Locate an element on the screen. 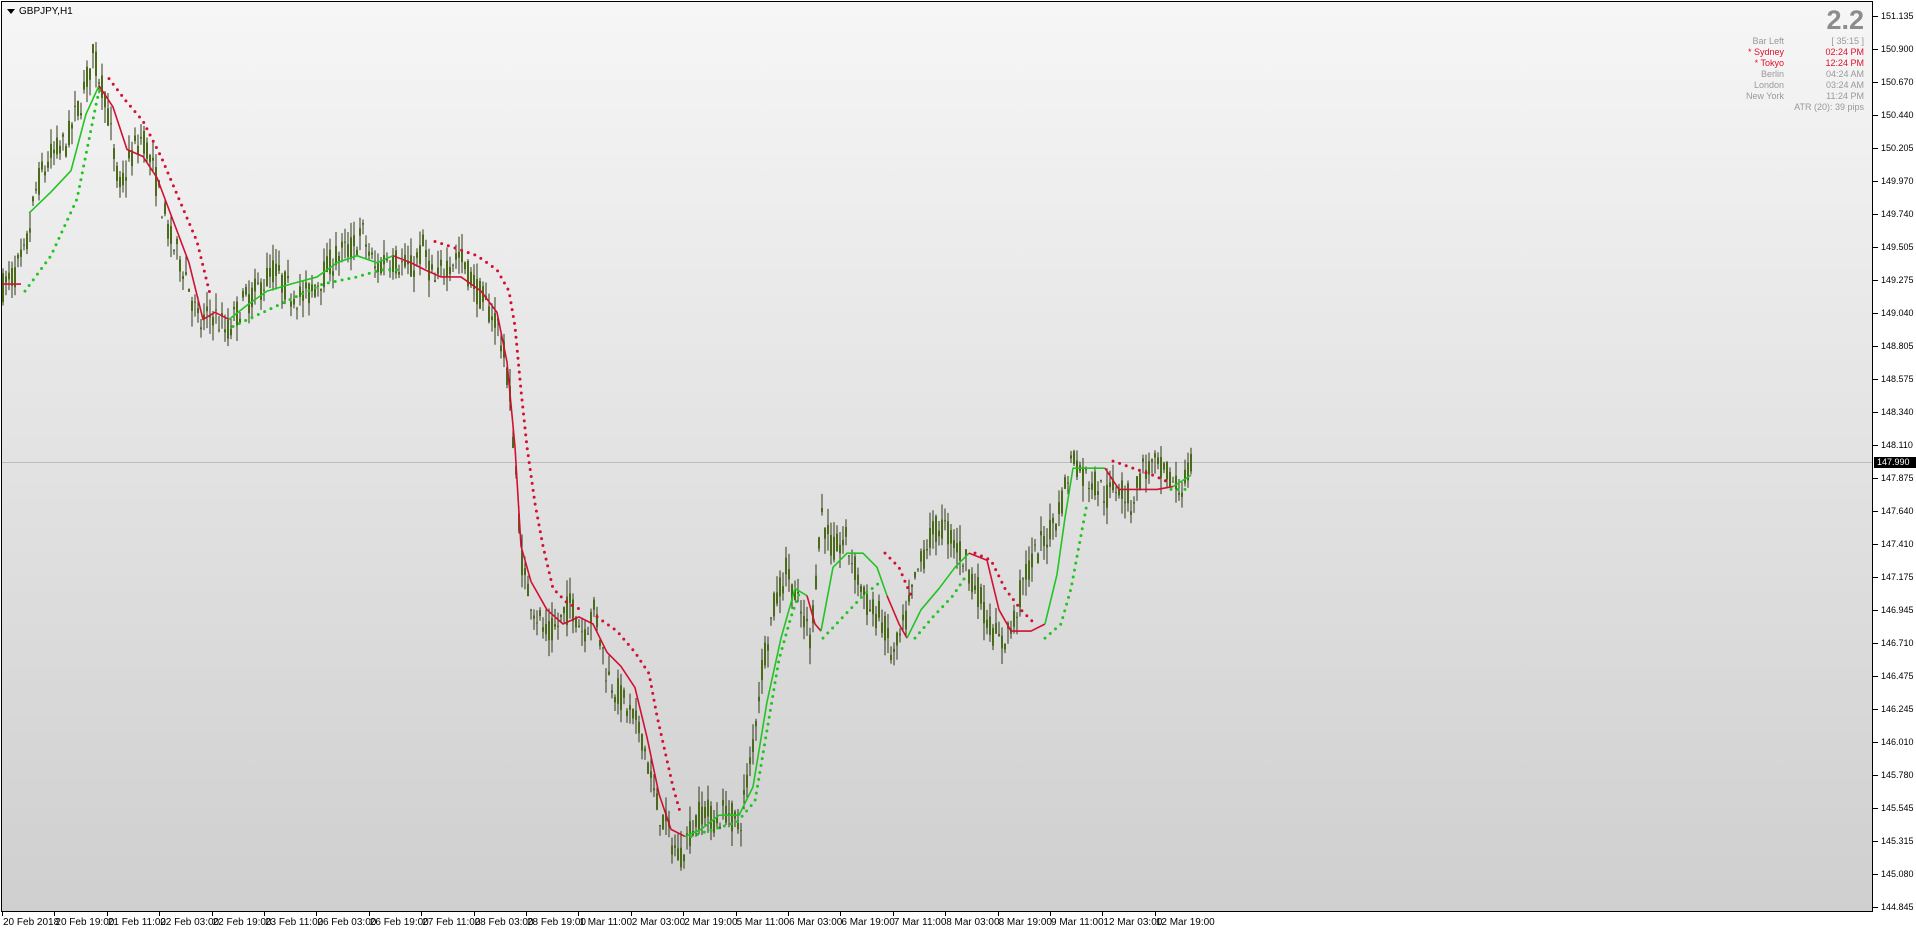  price-tick-label: 145.545 is located at coordinates (1897, 808).